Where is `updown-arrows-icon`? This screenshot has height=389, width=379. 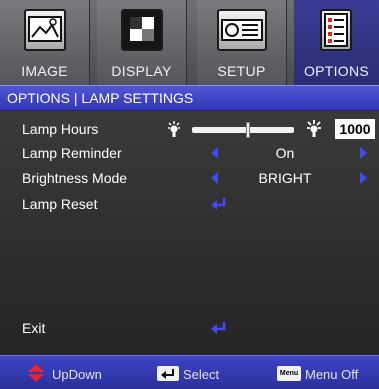
updown-arrows-icon is located at coordinates (36, 373).